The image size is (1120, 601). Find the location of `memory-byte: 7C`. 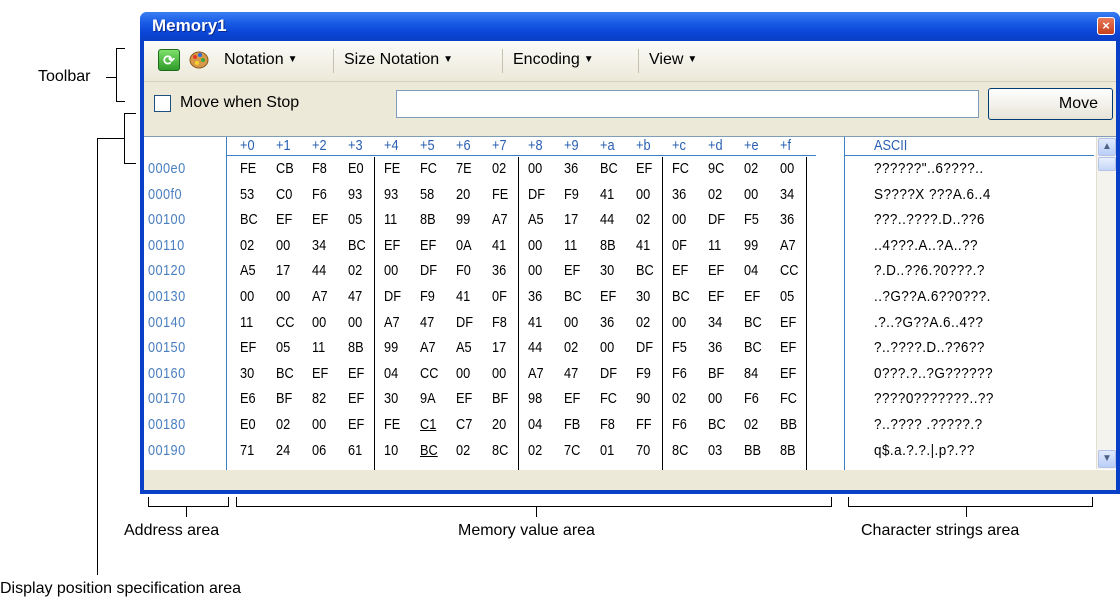

memory-byte: 7C is located at coordinates (572, 450).